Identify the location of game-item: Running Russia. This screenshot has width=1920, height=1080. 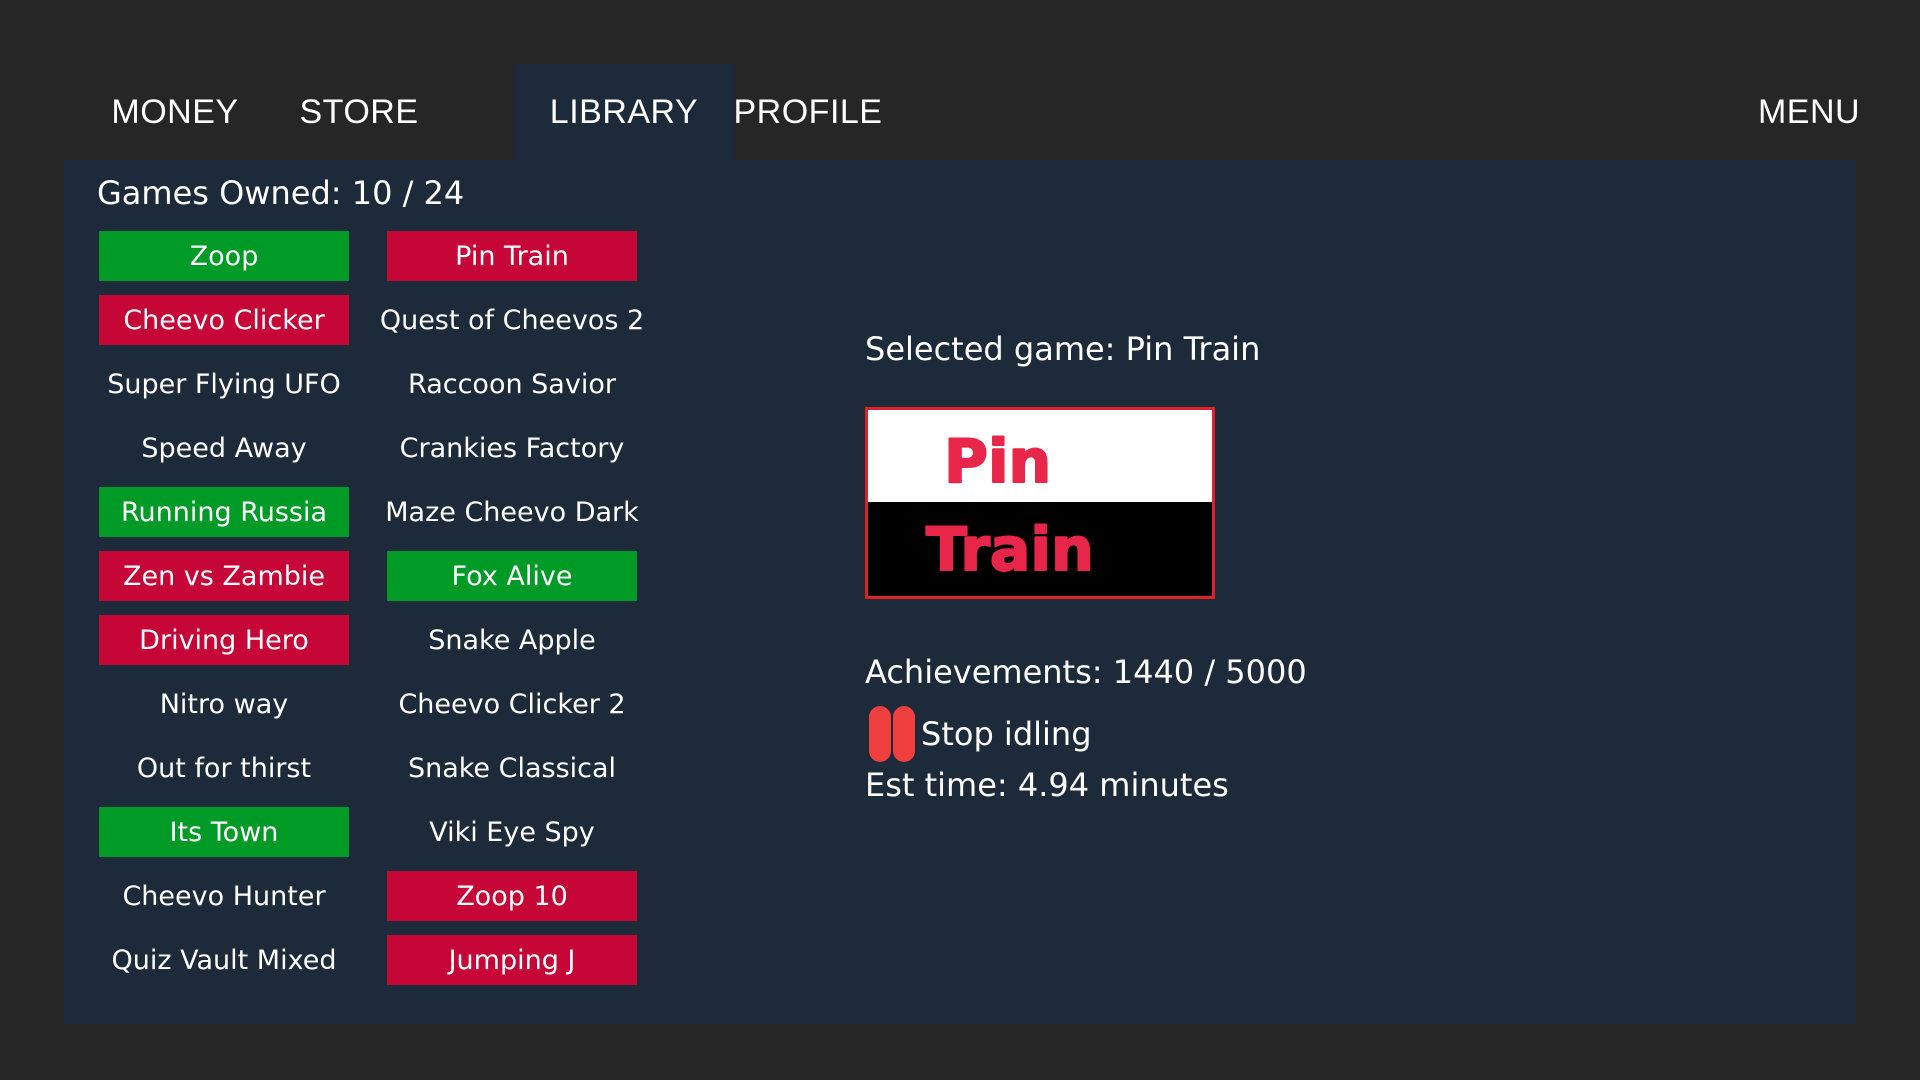
(224, 512).